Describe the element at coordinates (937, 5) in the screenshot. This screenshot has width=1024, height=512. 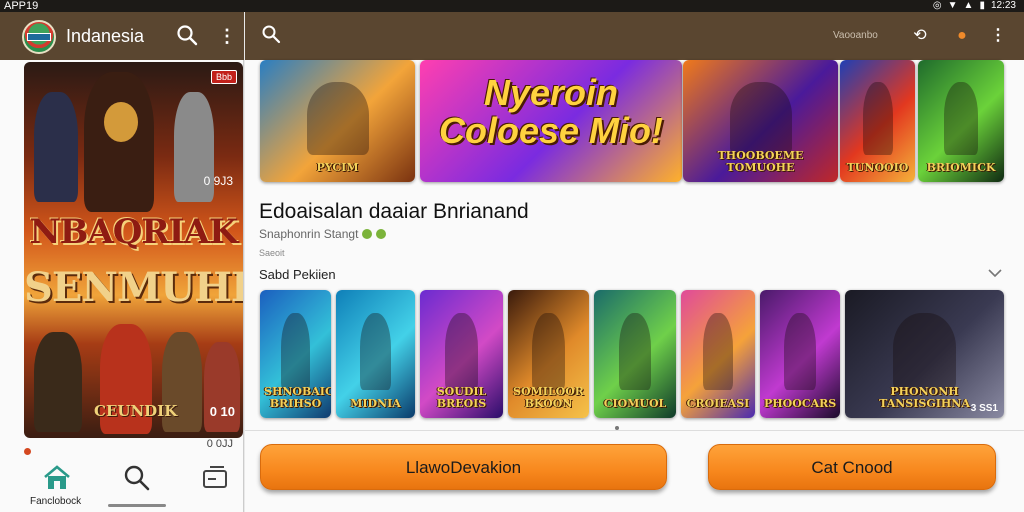
I see `location-icon: ◎` at that location.